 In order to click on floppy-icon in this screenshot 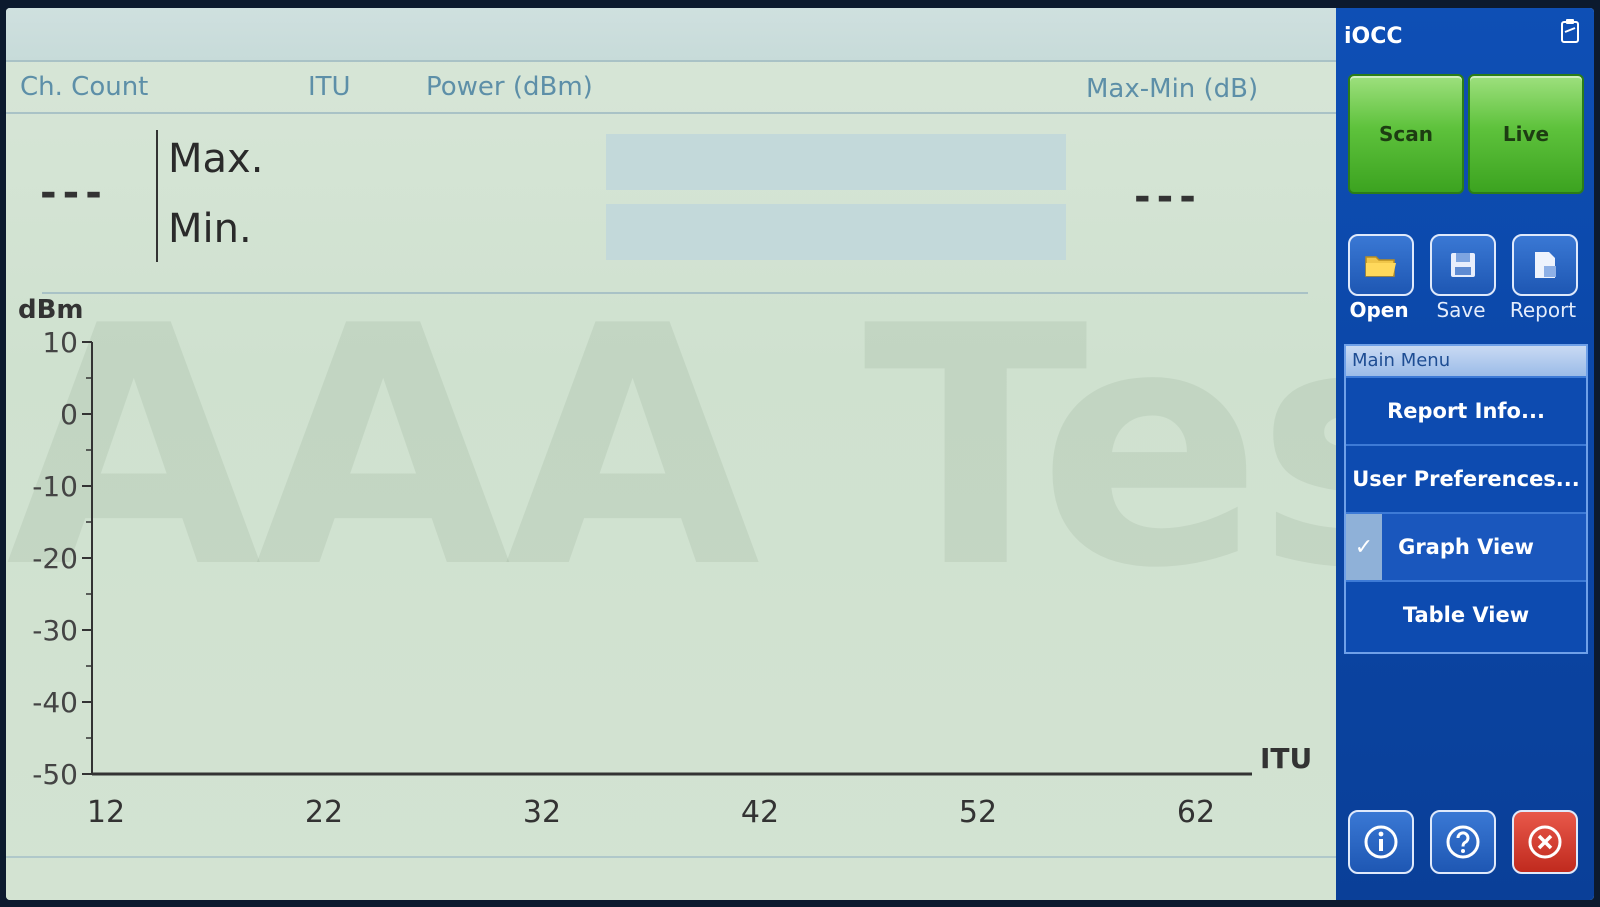, I will do `click(1463, 265)`.